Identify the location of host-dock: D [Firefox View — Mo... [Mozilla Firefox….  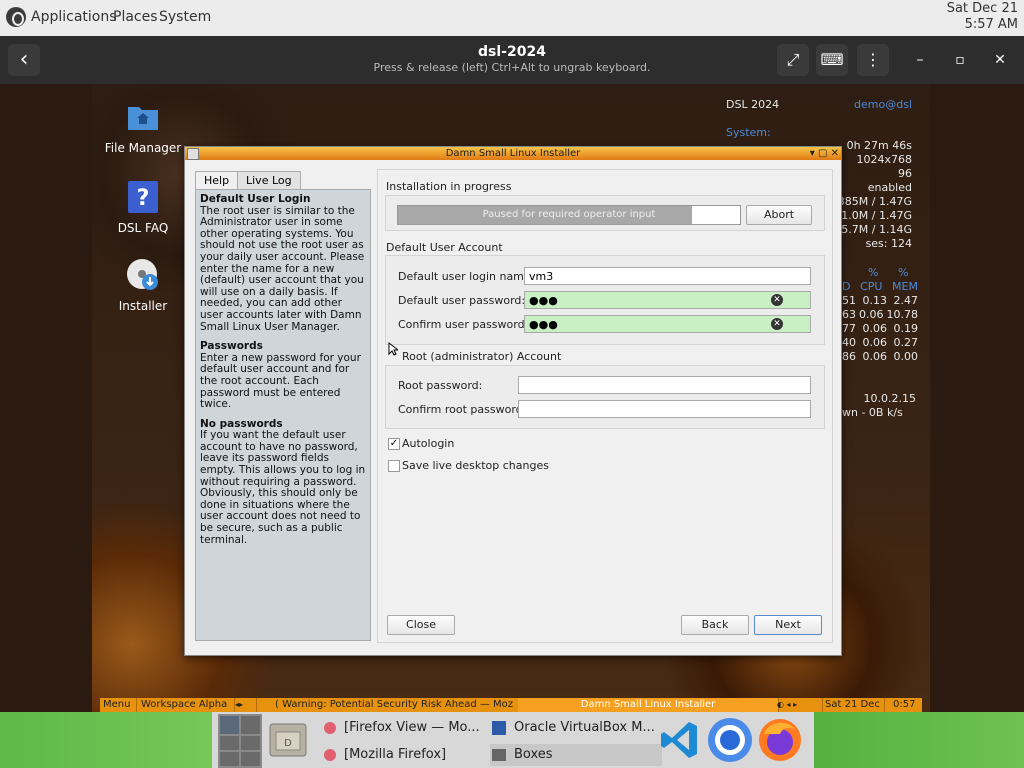
(513, 740).